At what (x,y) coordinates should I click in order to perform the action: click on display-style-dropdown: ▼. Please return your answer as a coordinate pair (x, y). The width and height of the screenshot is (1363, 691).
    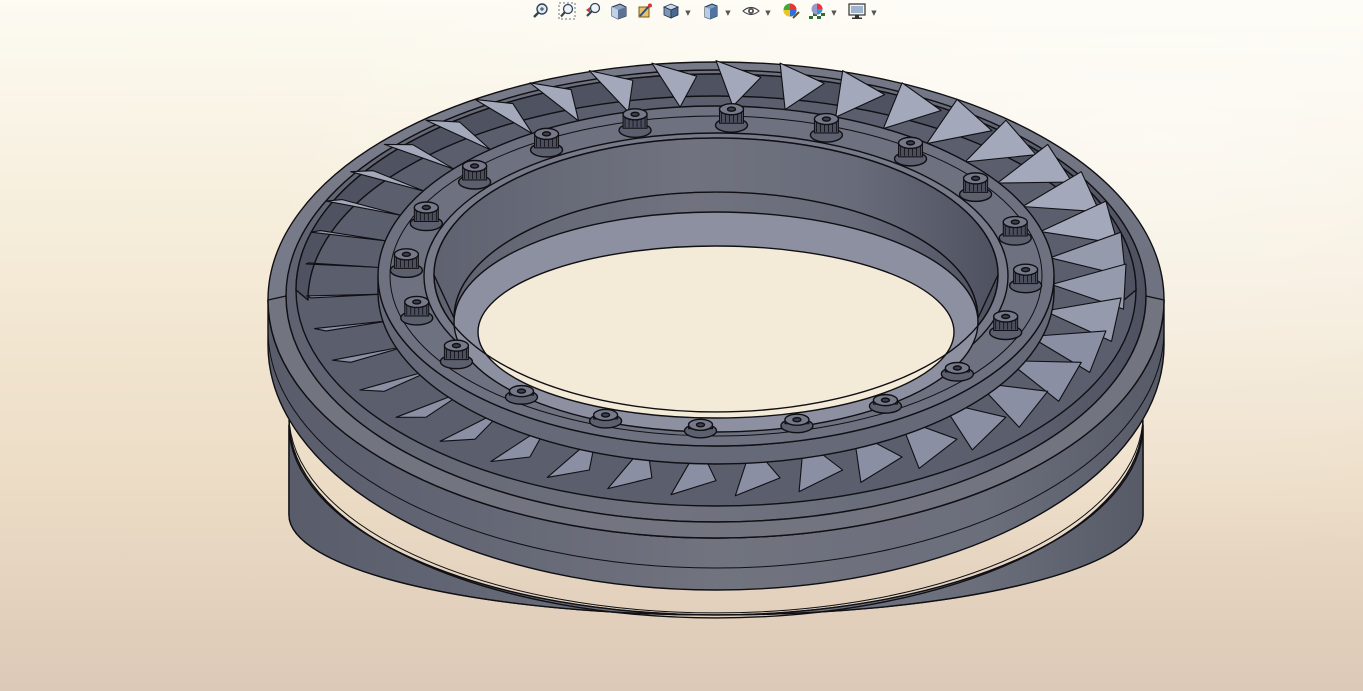
    Looking at the image, I should click on (728, 13).